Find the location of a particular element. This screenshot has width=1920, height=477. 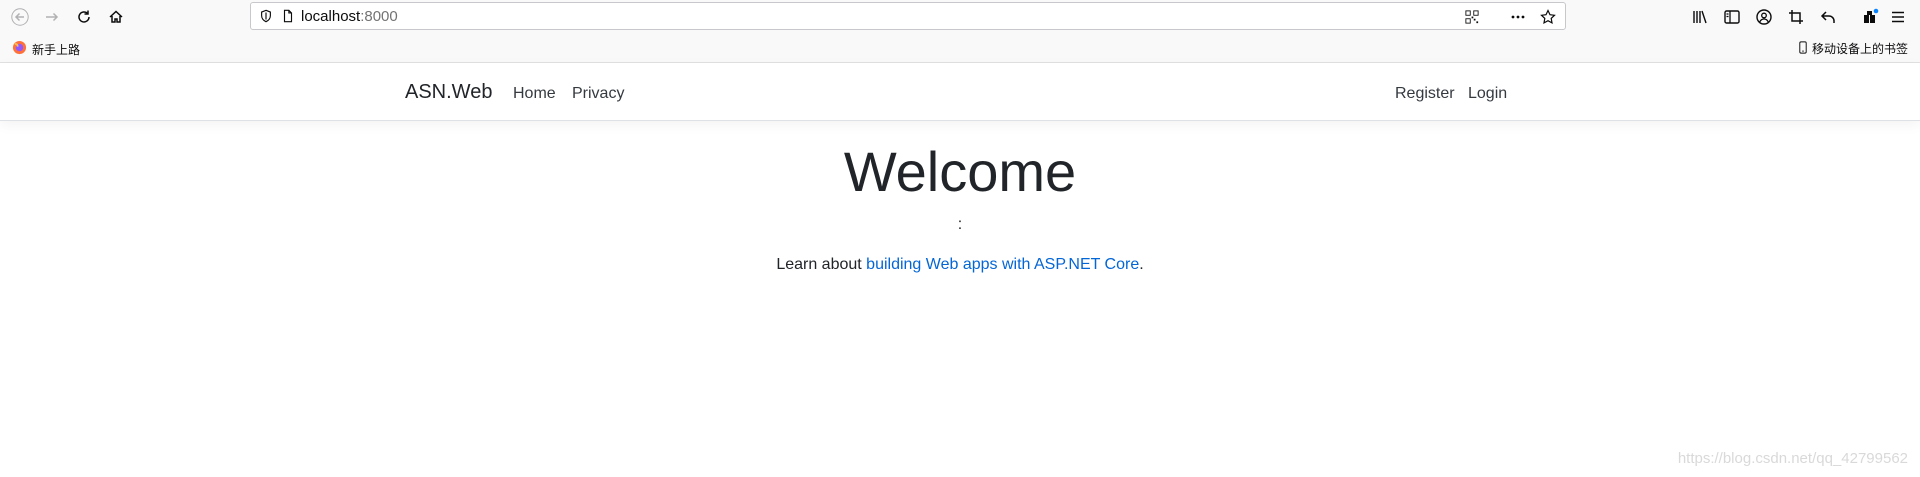

bookmarks-bar: 新手上路 移动设备上的书签 is located at coordinates (960, 48).